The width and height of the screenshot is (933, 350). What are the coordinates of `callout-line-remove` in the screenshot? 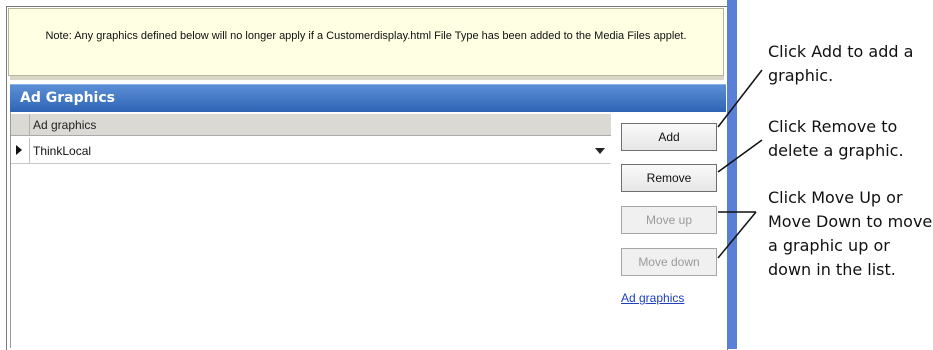 It's located at (740, 156).